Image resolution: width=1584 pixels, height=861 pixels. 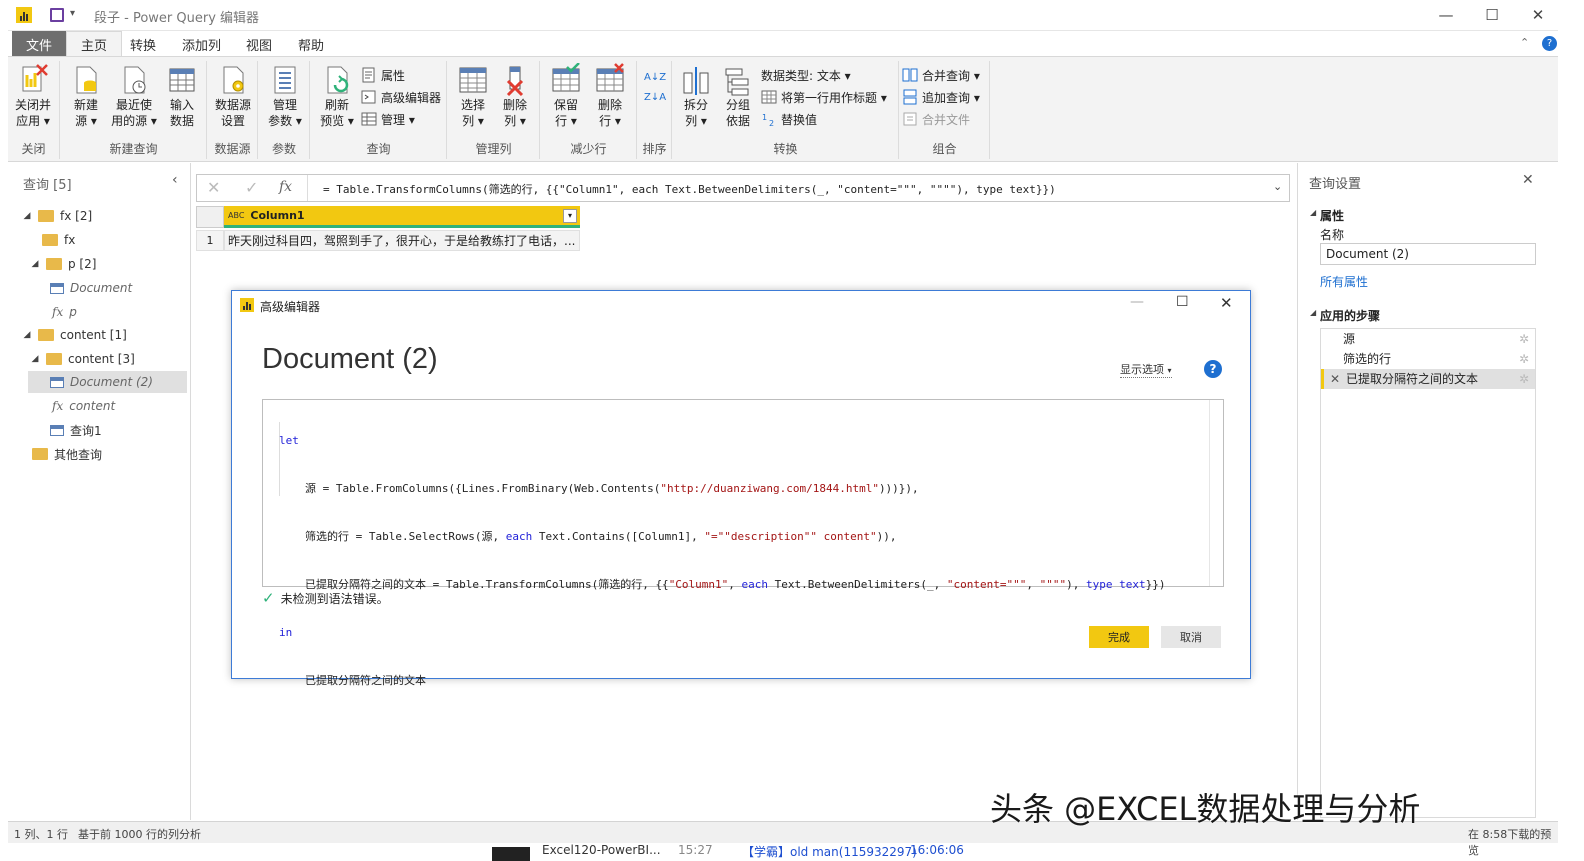 What do you see at coordinates (936, 119) in the screenshot?
I see `combine-files-button: 合并文件` at bounding box center [936, 119].